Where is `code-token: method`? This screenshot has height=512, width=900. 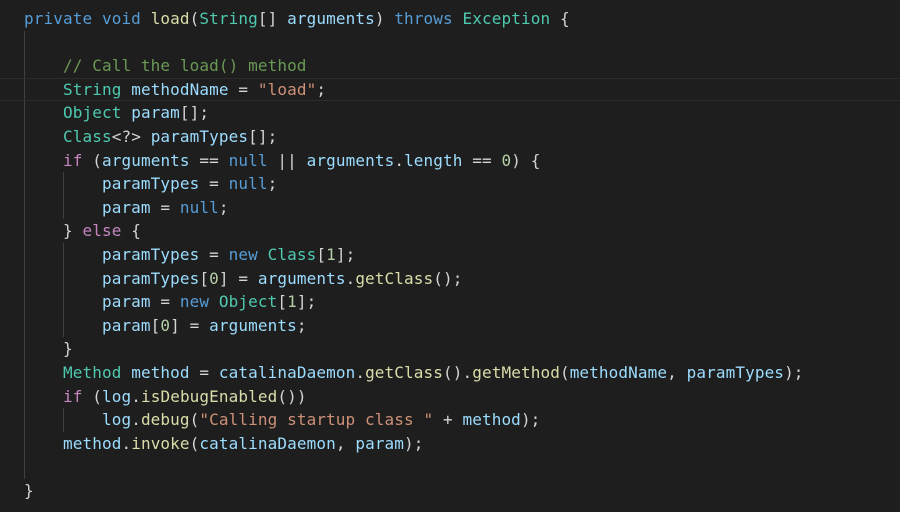
code-token: method is located at coordinates (160, 372).